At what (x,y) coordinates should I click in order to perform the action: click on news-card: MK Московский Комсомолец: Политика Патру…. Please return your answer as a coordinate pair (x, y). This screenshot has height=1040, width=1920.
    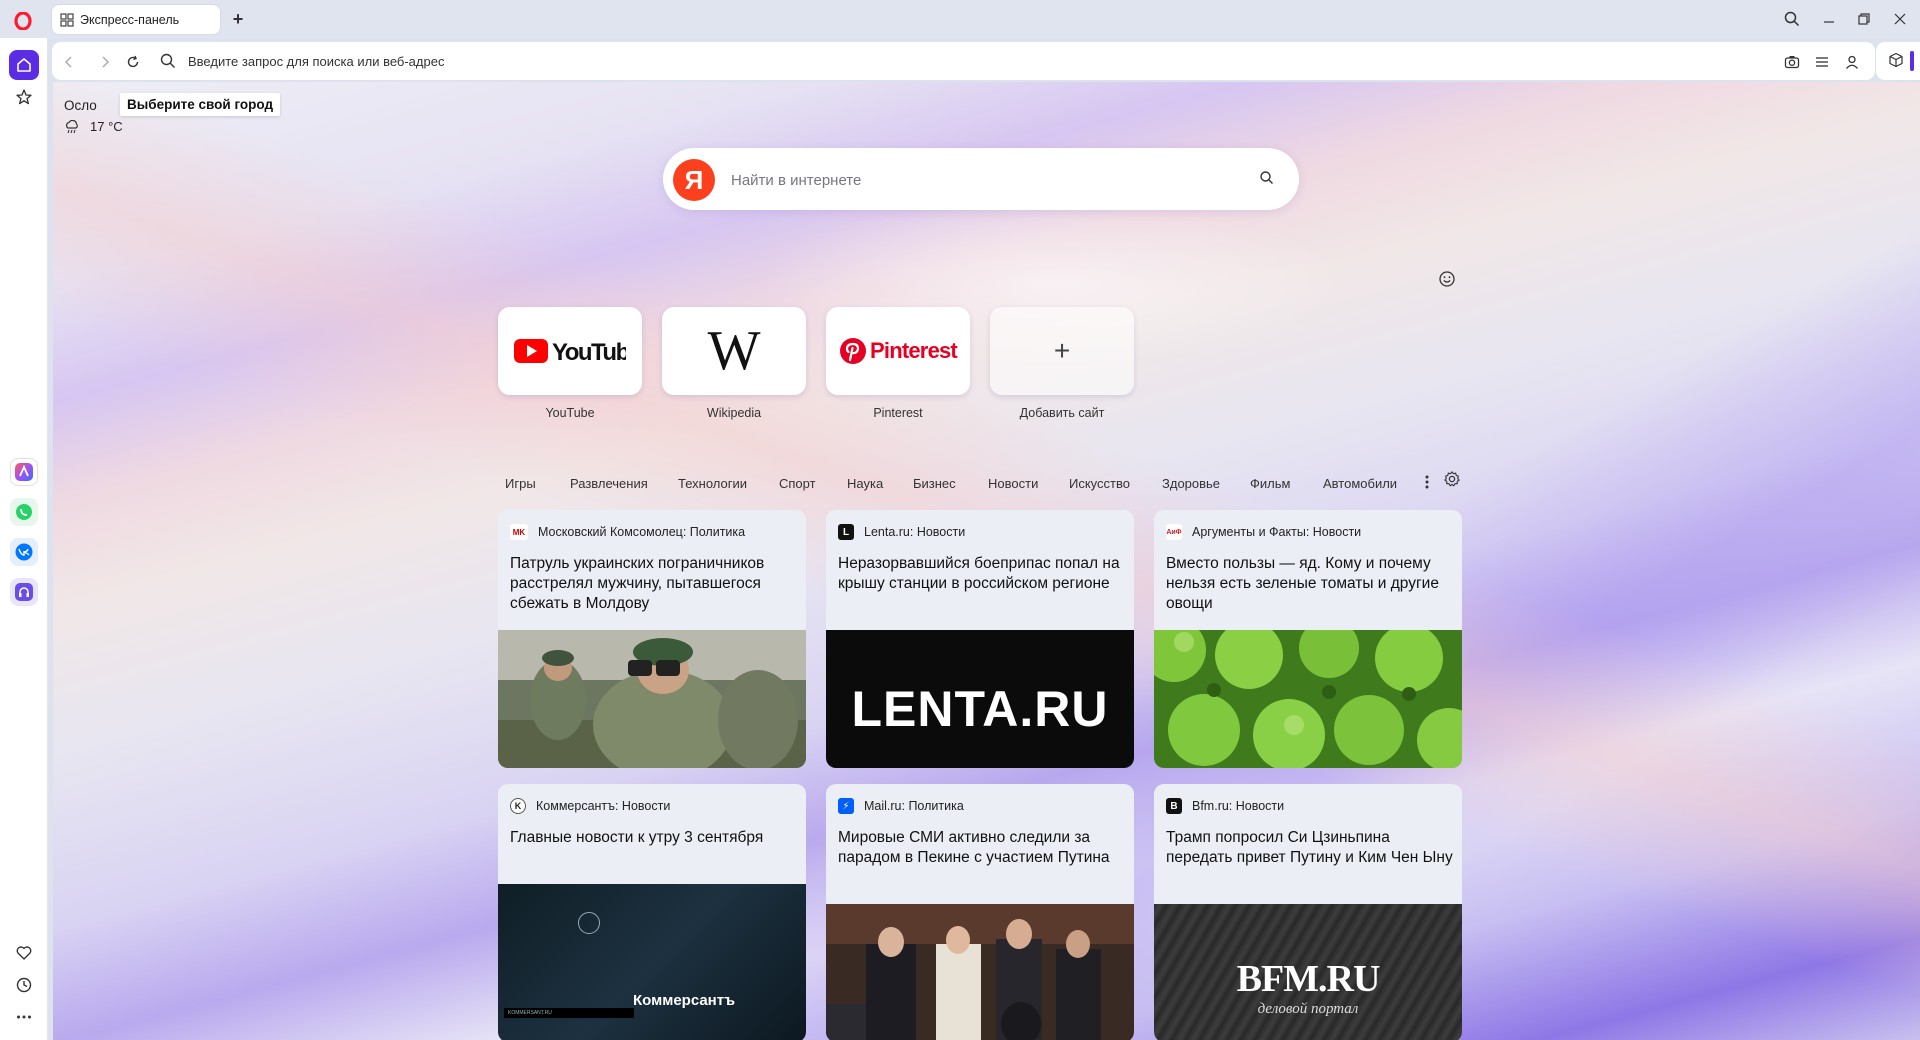
    Looking at the image, I should click on (652, 639).